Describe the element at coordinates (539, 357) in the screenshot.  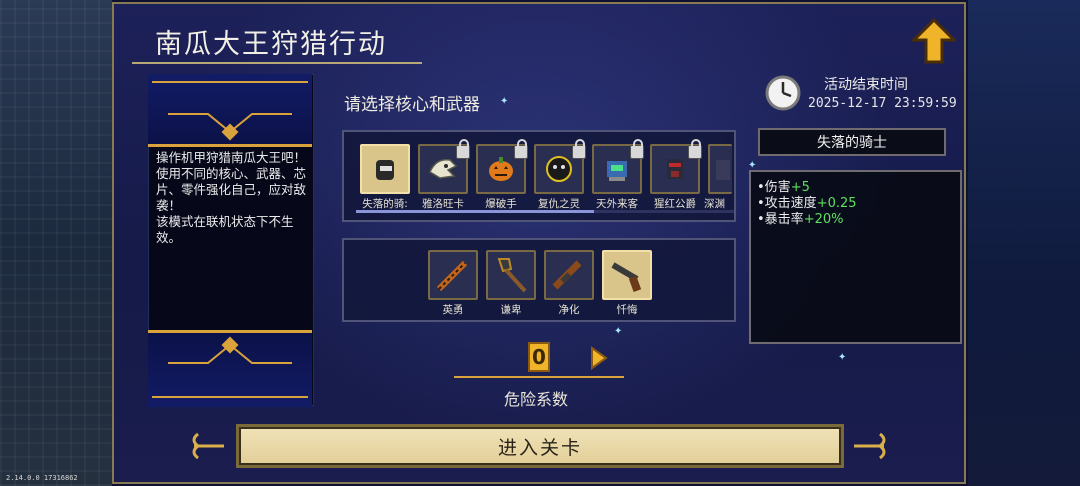
I see `danger-level-value: 0` at that location.